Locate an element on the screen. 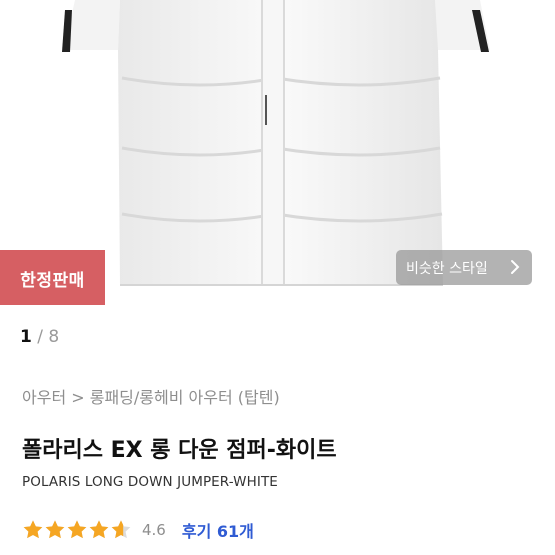 The width and height of the screenshot is (555, 555). similar-style-label: 비슷한 스타일 is located at coordinates (447, 268).